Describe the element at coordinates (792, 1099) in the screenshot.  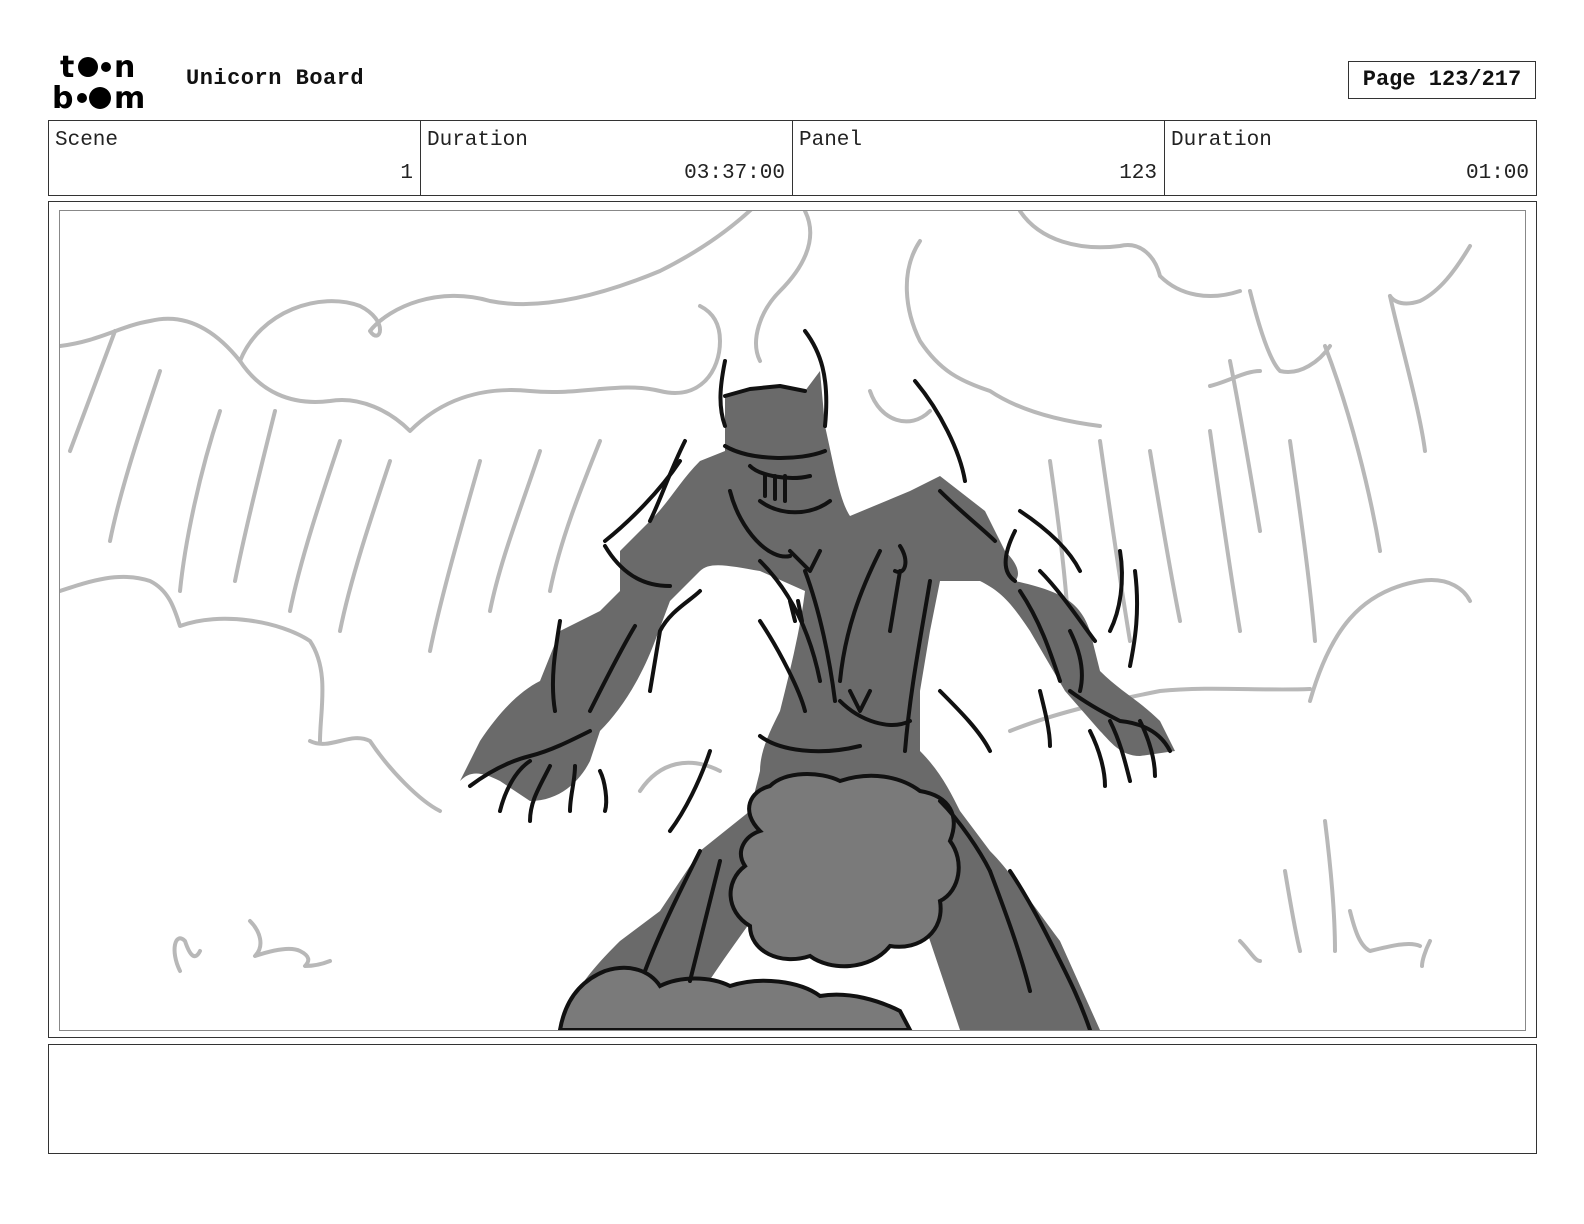
I see `panel-notes` at that location.